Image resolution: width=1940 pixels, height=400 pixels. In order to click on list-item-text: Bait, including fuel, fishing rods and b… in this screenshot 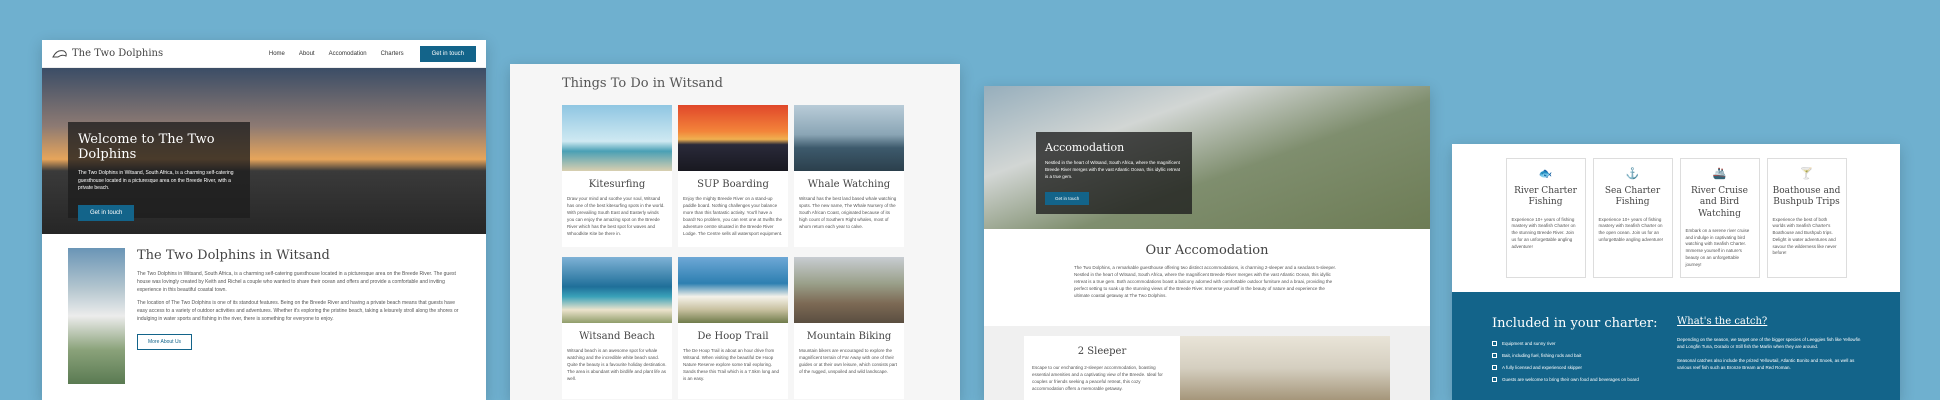, I will do `click(1542, 355)`.